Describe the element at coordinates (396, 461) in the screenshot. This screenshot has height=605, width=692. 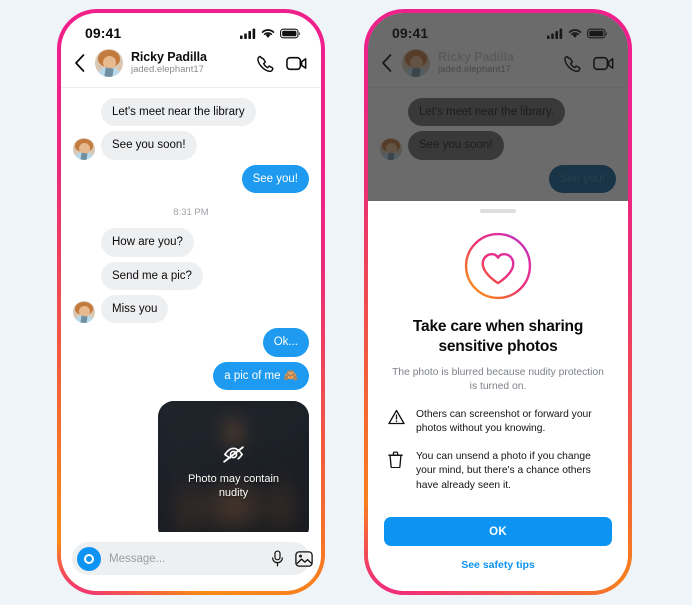
I see `trash-can-icon` at that location.